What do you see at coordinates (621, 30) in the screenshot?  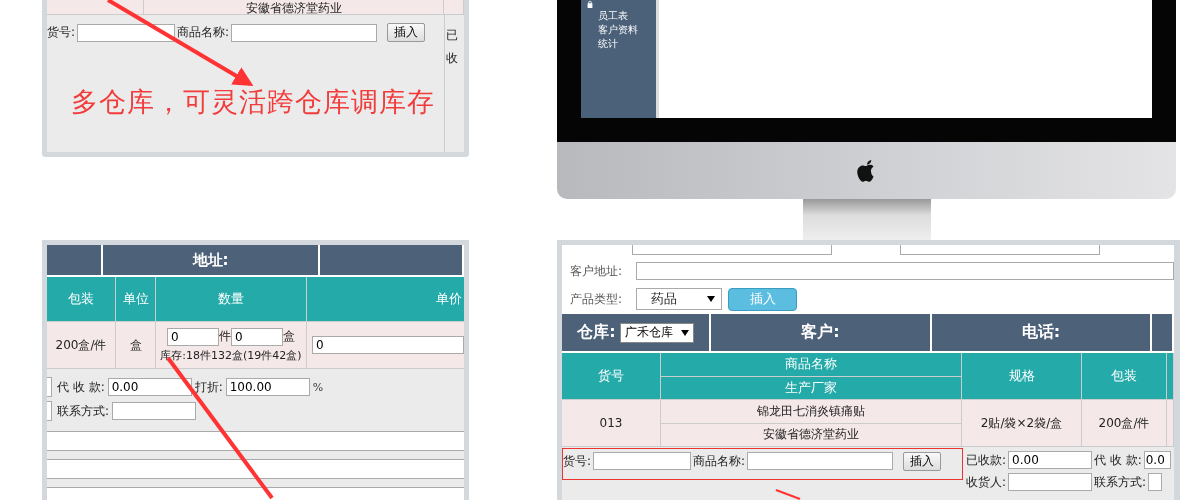 I see `sidebar-item: 客户资料` at bounding box center [621, 30].